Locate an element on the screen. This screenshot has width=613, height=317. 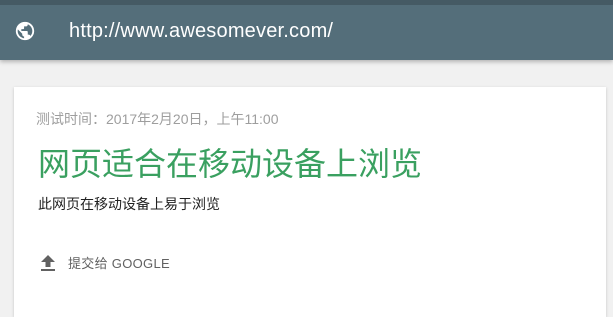
submit-label: 提交给 GOOGLE is located at coordinates (119, 263).